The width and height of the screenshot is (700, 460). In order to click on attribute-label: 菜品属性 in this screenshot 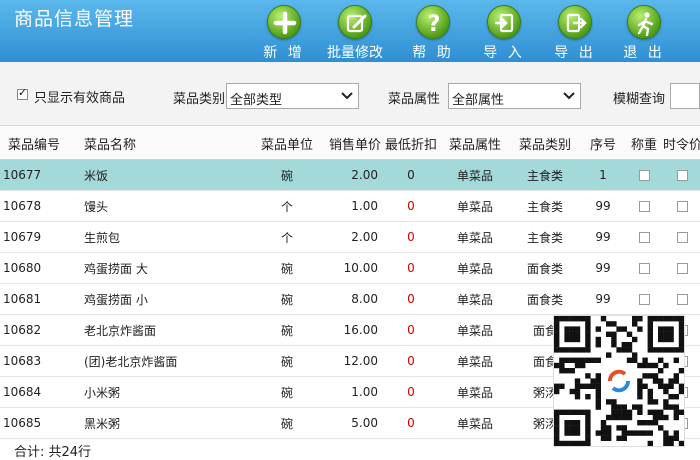, I will do `click(414, 99)`.